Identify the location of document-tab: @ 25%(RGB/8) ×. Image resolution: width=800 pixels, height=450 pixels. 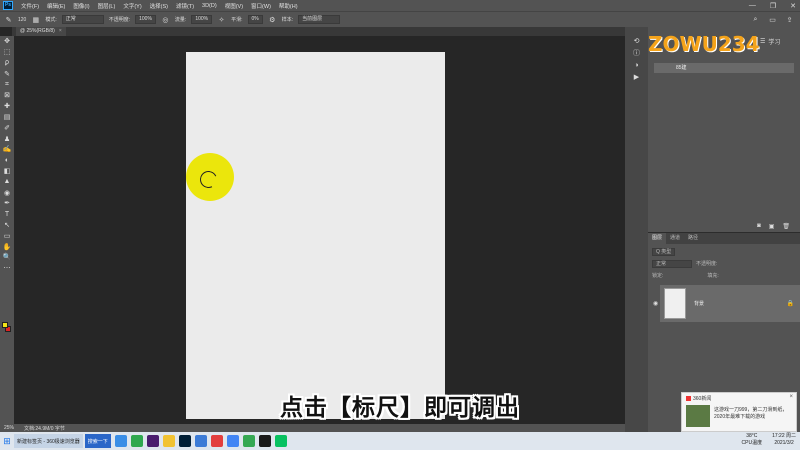
(41, 31).